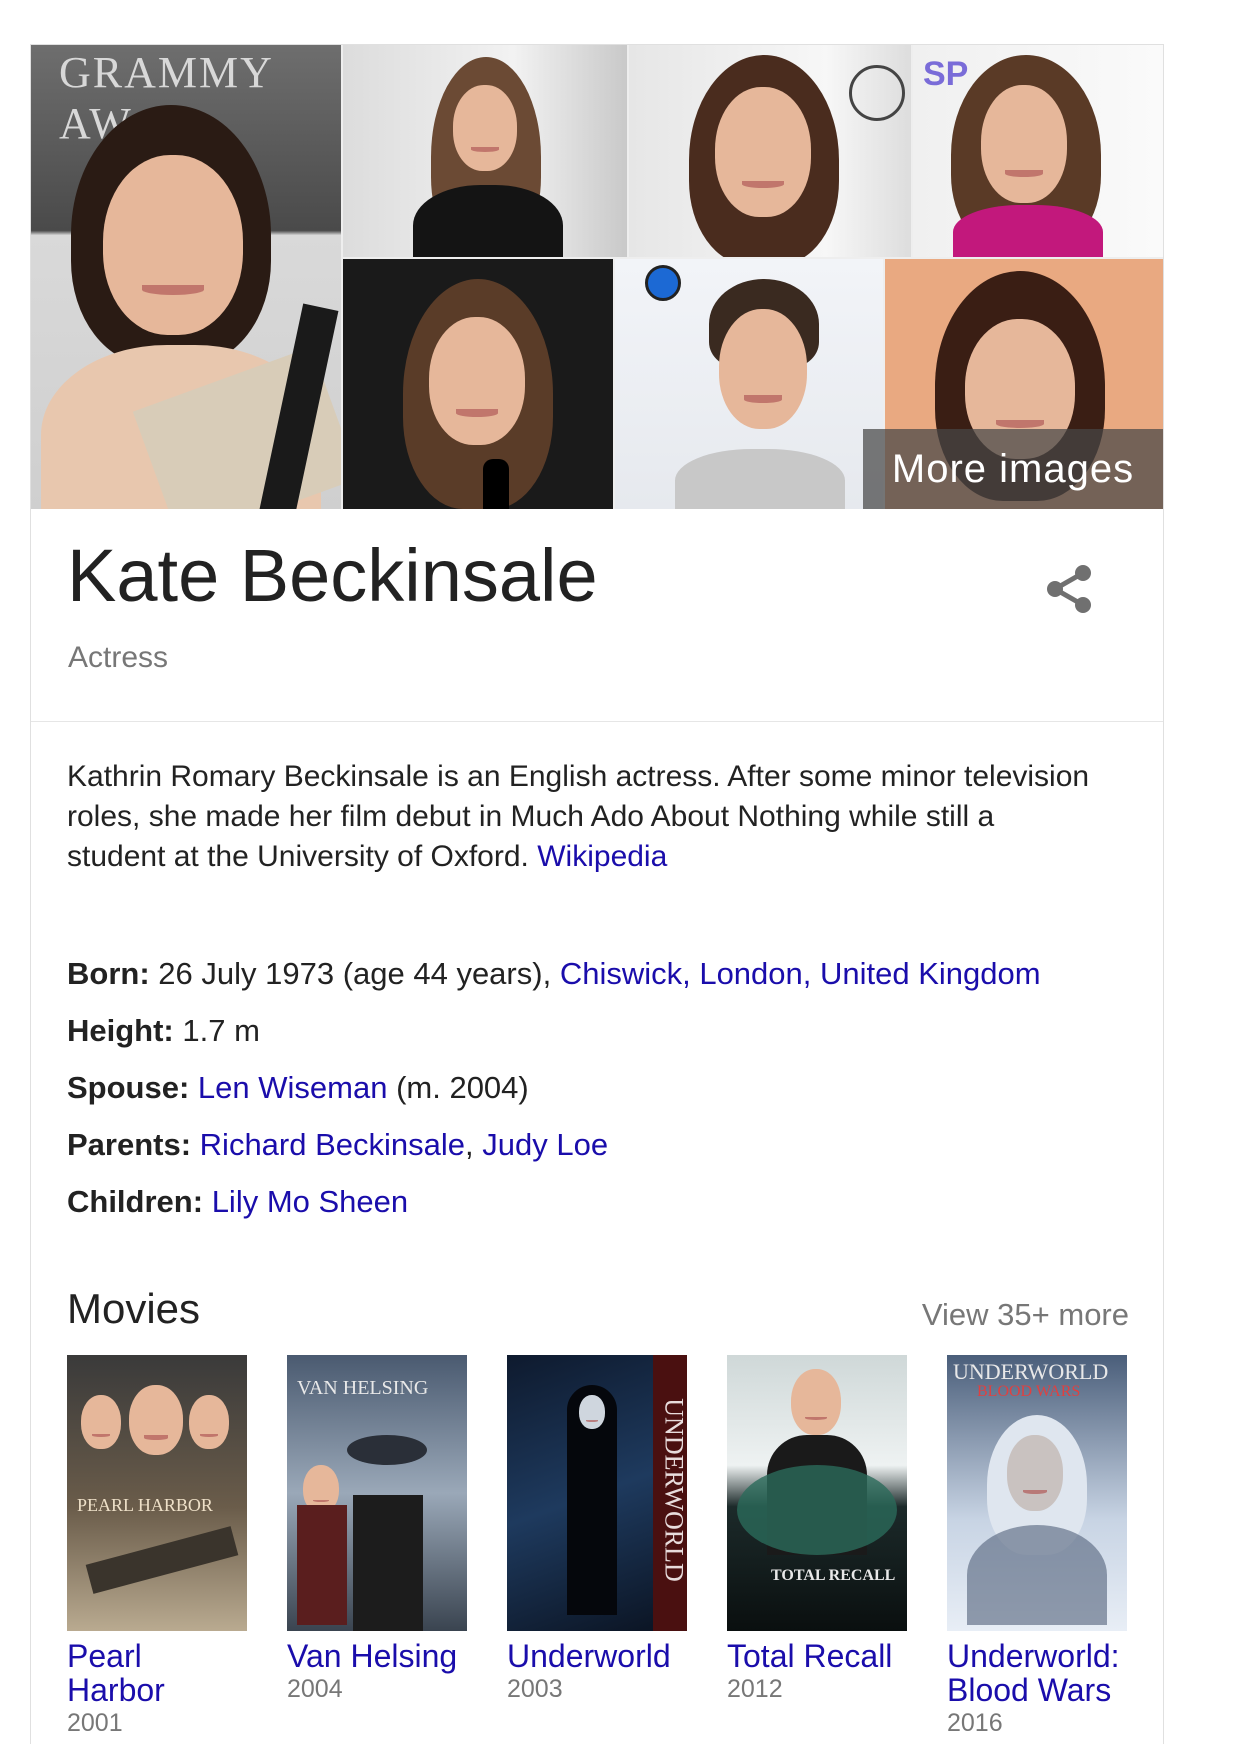 Image resolution: width=1240 pixels, height=1745 pixels. I want to click on fact-value: 26 July 1973 (age 44 years),, so click(355, 973).